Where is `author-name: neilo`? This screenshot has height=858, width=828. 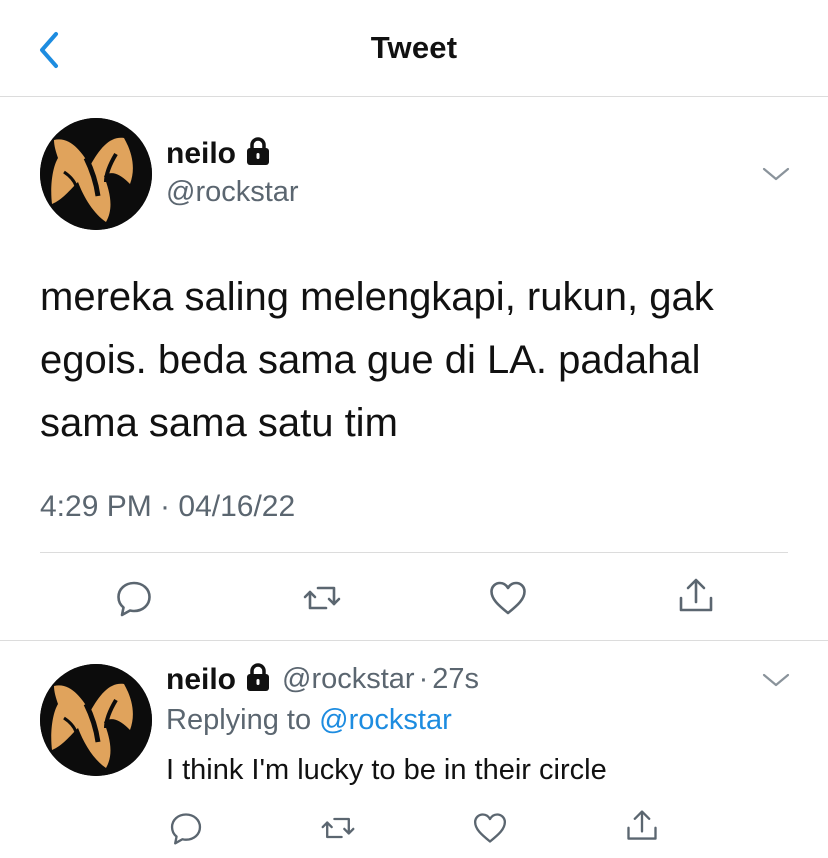 author-name: neilo is located at coordinates (201, 154).